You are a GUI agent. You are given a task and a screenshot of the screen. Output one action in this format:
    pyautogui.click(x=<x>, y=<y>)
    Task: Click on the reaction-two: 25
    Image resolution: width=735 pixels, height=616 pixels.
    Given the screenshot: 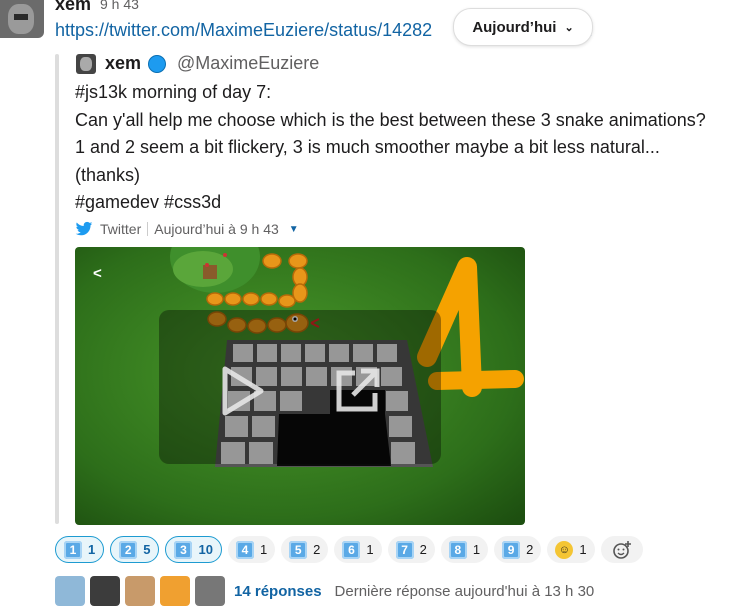 What is the action you would take?
    pyautogui.click(x=135, y=549)
    